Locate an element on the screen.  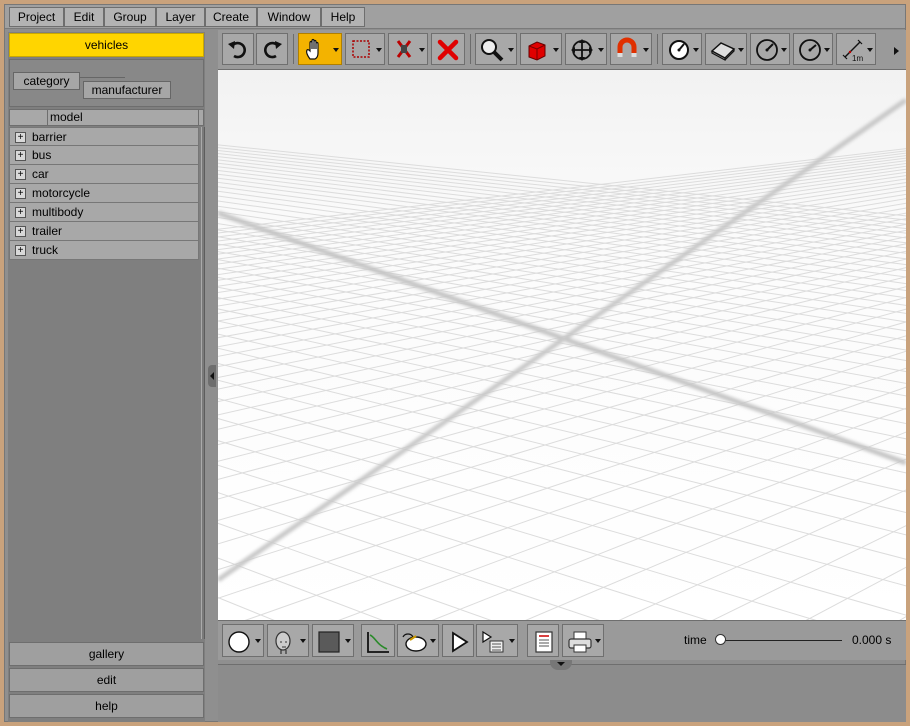
terrain-icon is located at coordinates (723, 52).